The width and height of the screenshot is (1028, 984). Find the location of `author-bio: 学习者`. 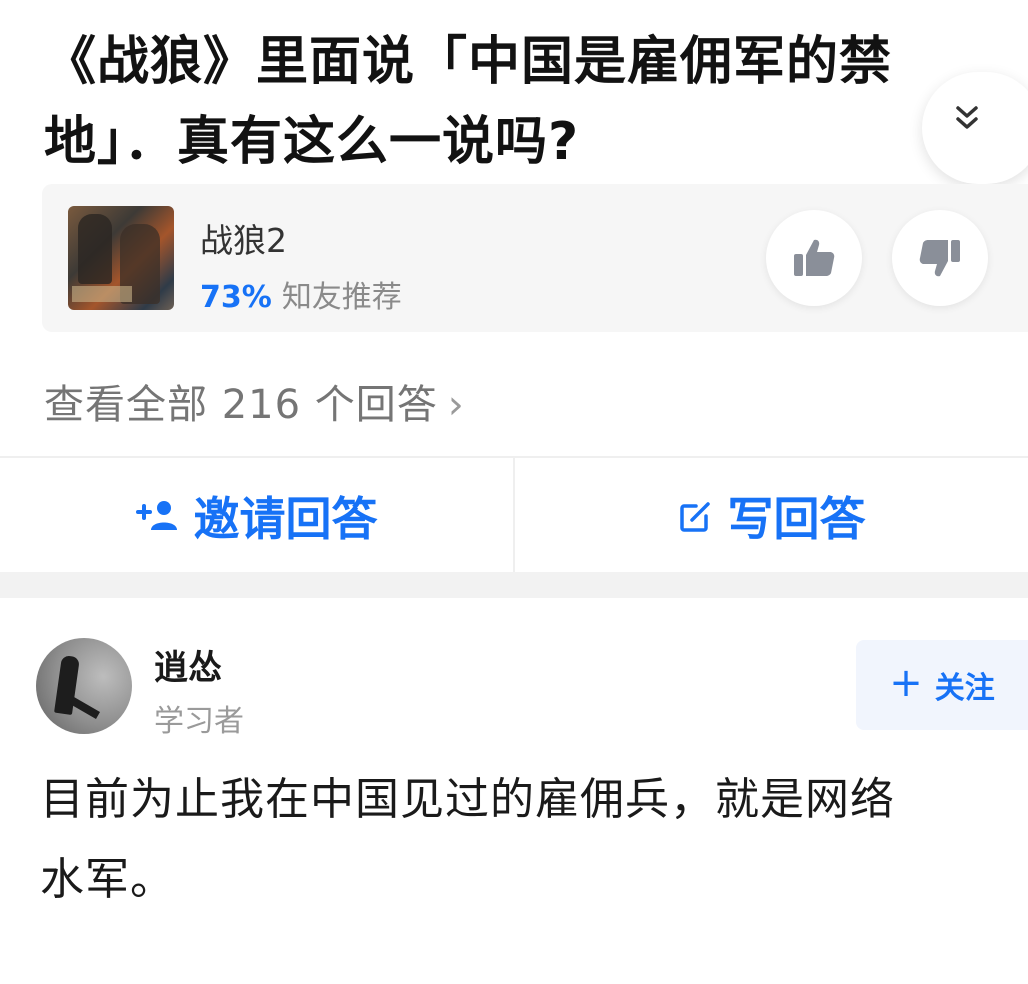

author-bio: 学习者 is located at coordinates (199, 721).